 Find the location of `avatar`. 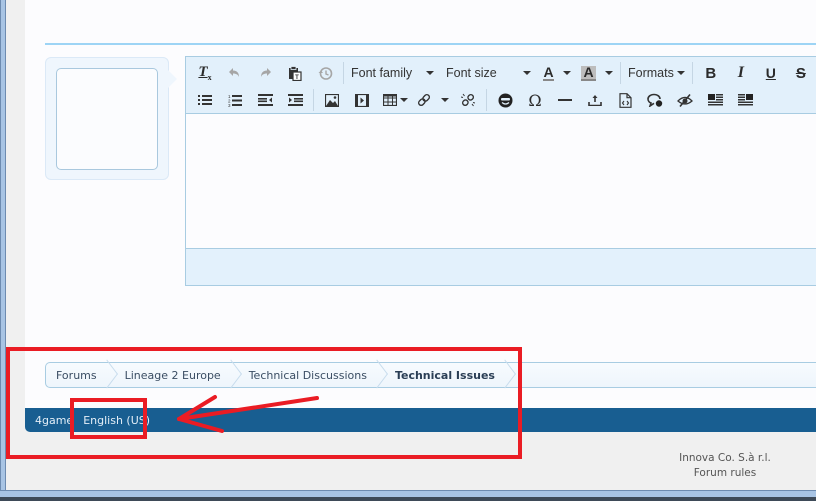

avatar is located at coordinates (107, 119).